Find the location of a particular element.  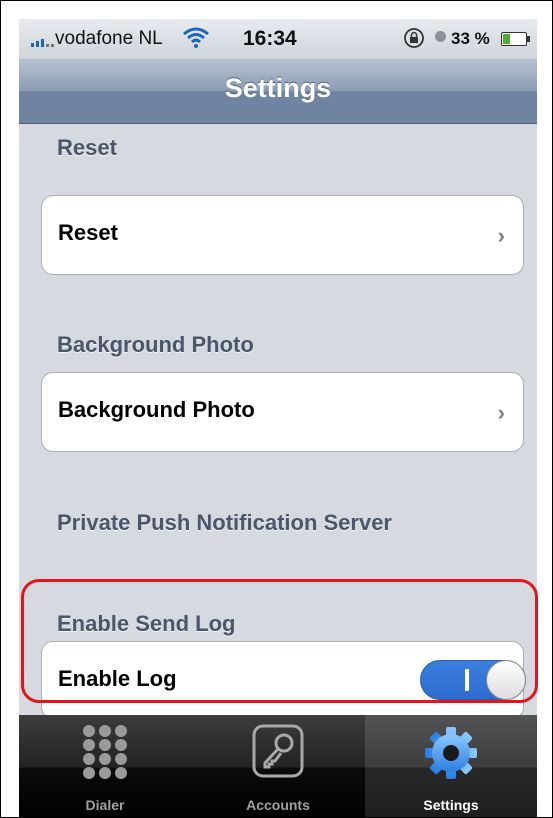

enable-log-label: Enable Log is located at coordinates (117, 678).